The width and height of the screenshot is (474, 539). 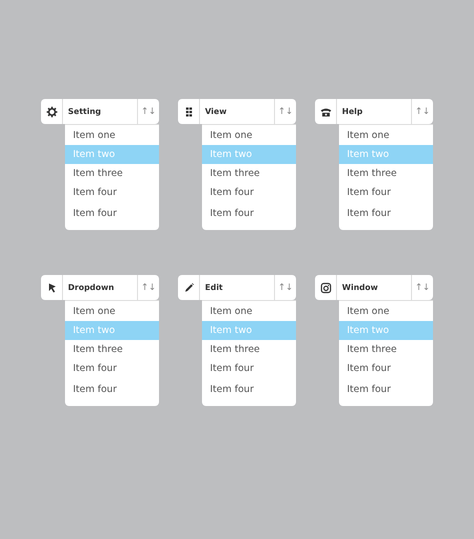 What do you see at coordinates (237, 111) in the screenshot?
I see `menu-title: View` at bounding box center [237, 111].